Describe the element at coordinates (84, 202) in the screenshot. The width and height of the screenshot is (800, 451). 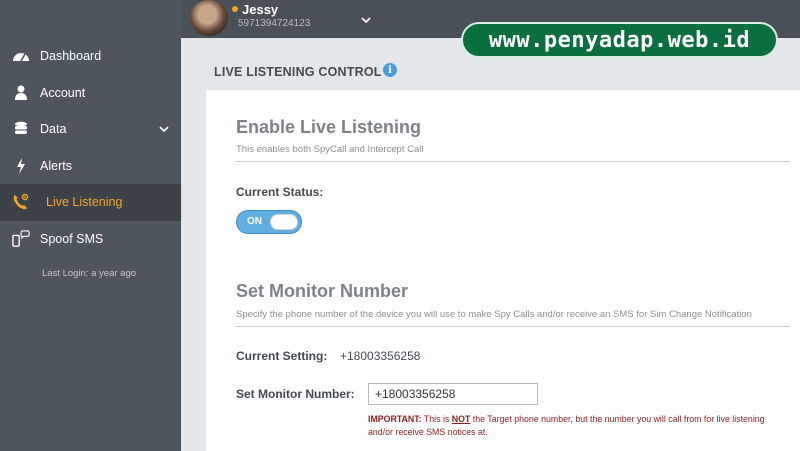
I see `sidebar-item-label: Live Listening` at that location.